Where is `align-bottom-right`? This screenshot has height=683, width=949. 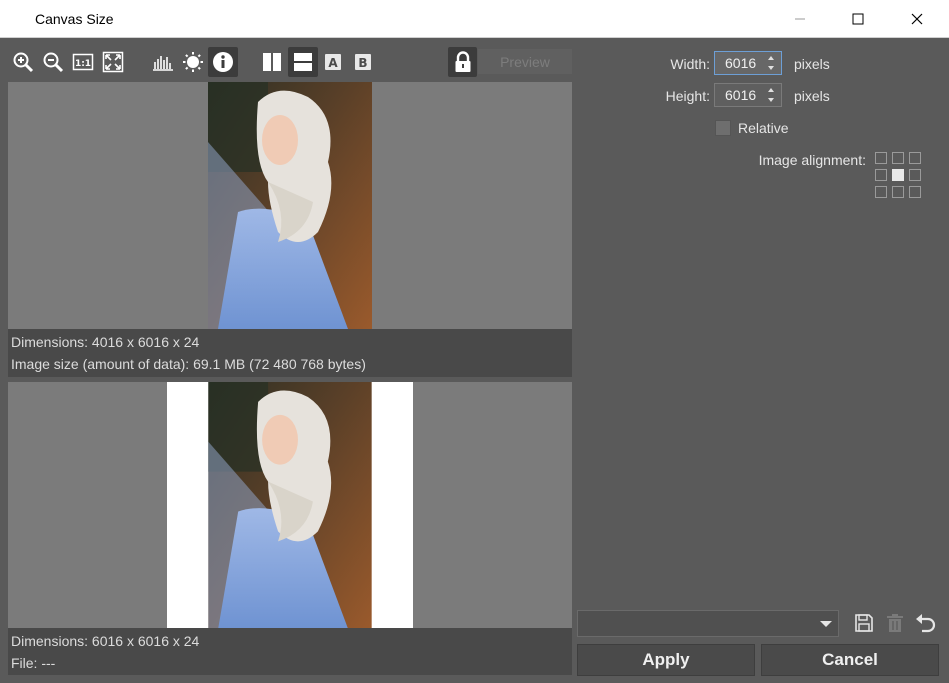
align-bottom-right is located at coordinates (915, 192).